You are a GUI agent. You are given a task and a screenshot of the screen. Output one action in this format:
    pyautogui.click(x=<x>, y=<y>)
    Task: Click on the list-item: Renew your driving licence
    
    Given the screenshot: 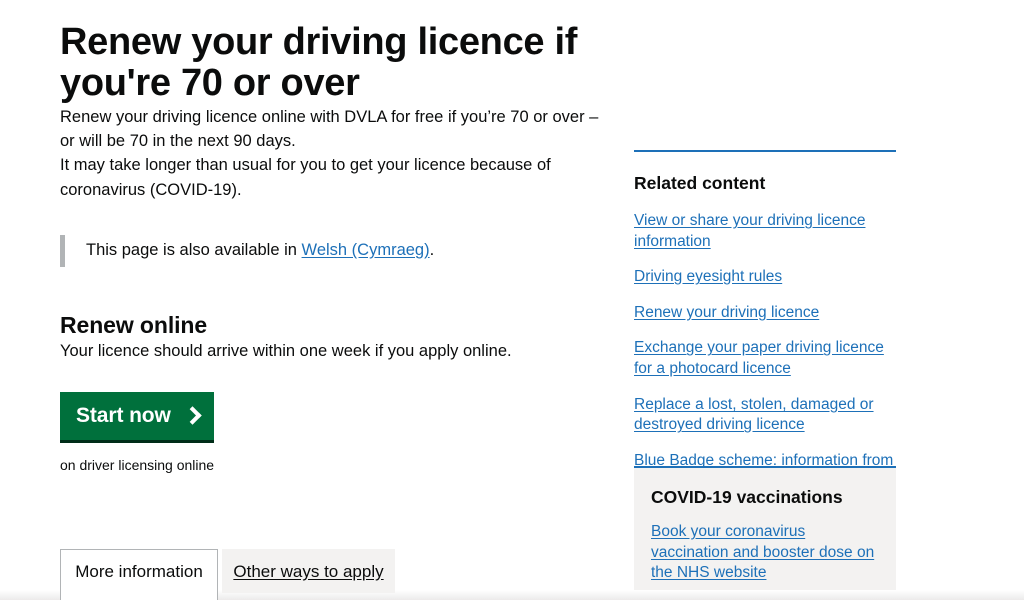 What is the action you would take?
    pyautogui.click(x=765, y=313)
    